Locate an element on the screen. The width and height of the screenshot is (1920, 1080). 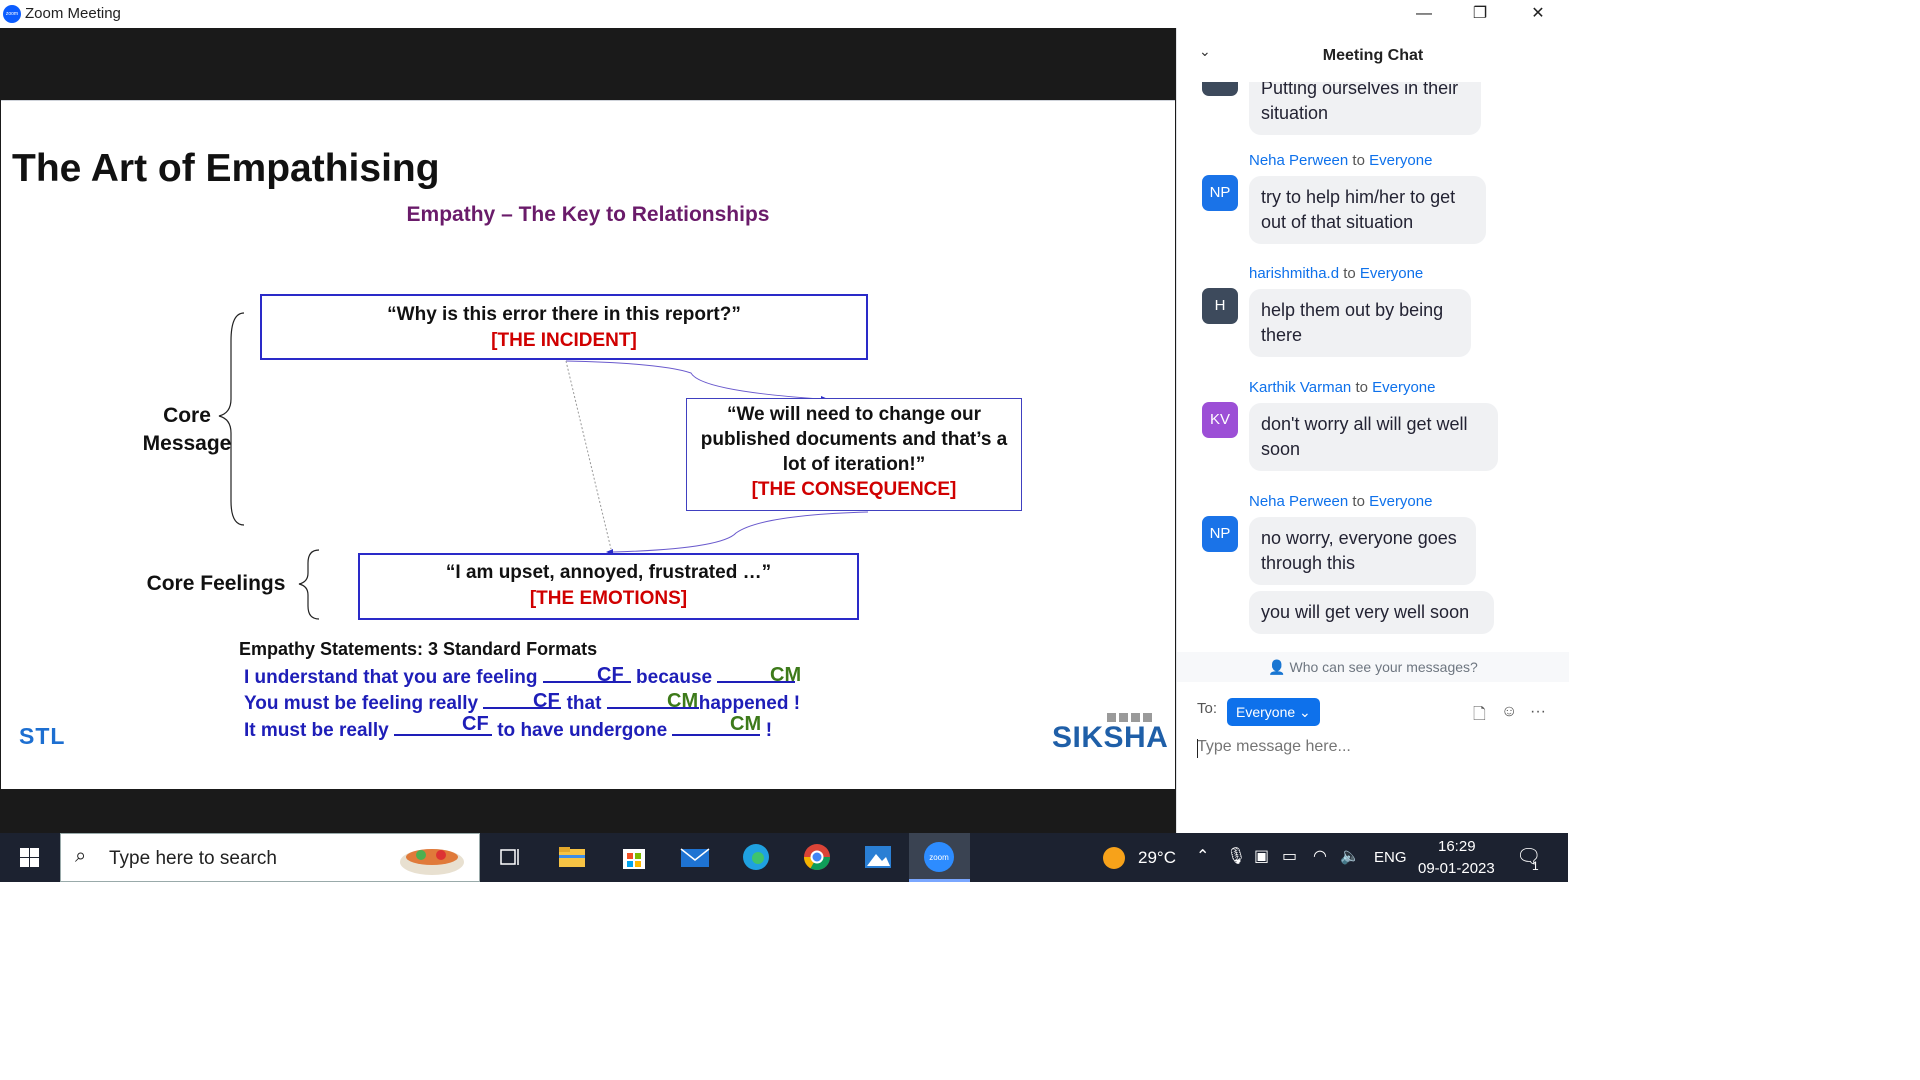
slide-title: The Art of Empathising is located at coordinates (226, 168).